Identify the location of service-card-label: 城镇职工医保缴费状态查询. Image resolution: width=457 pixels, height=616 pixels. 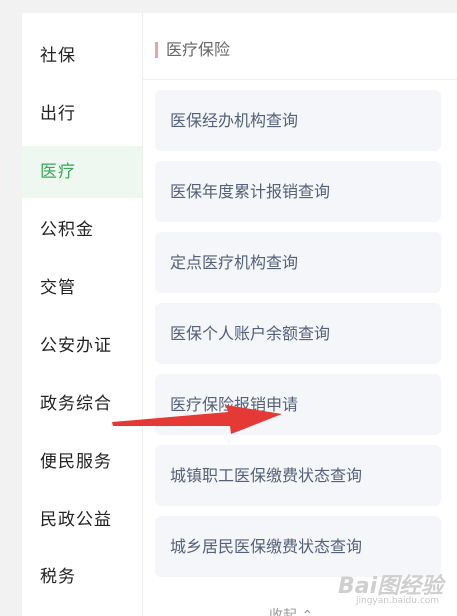
(266, 475).